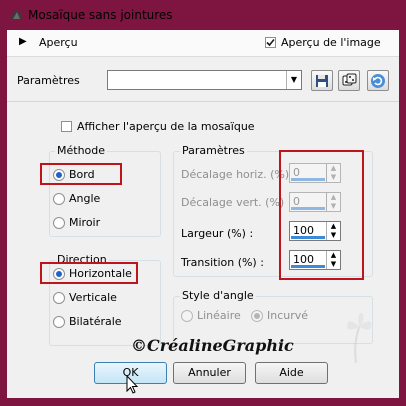 The image size is (406, 406). What do you see at coordinates (81, 174) in the screenshot?
I see `bord-highlight` at bounding box center [81, 174].